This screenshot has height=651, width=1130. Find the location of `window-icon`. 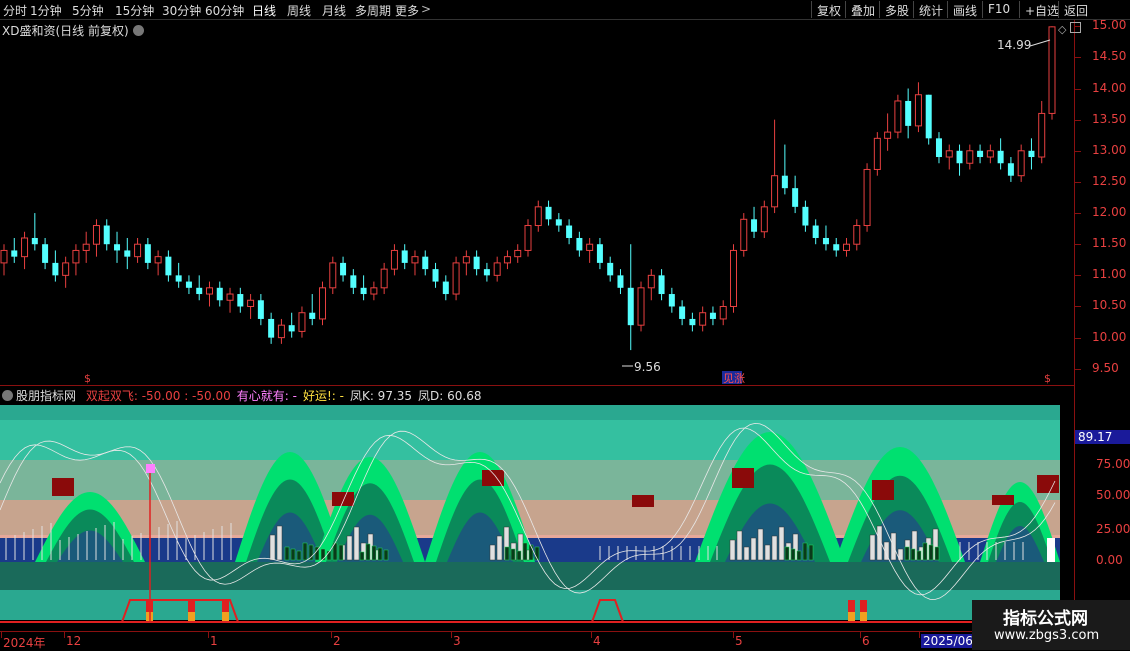

window-icon is located at coordinates (1076, 27).